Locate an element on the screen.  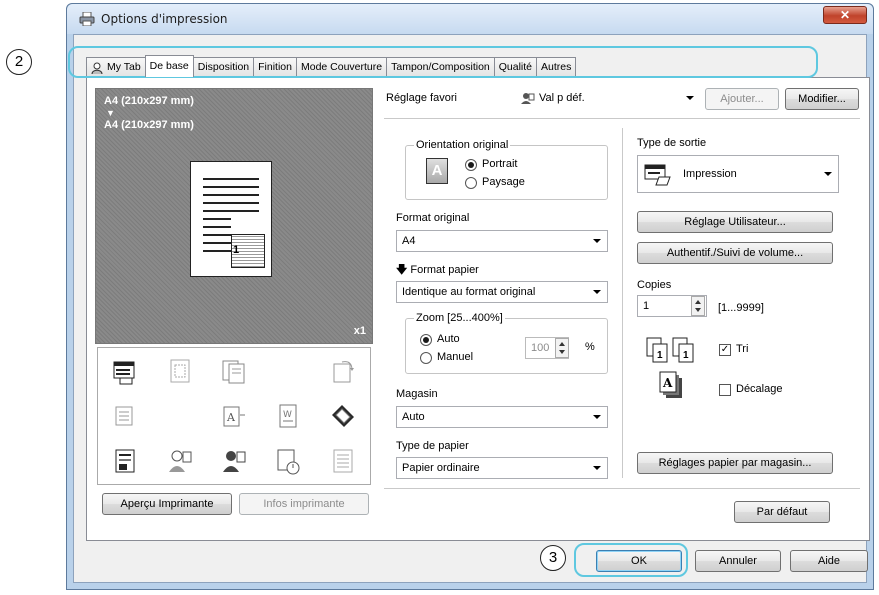
tab-label: De base is located at coordinates (169, 66).